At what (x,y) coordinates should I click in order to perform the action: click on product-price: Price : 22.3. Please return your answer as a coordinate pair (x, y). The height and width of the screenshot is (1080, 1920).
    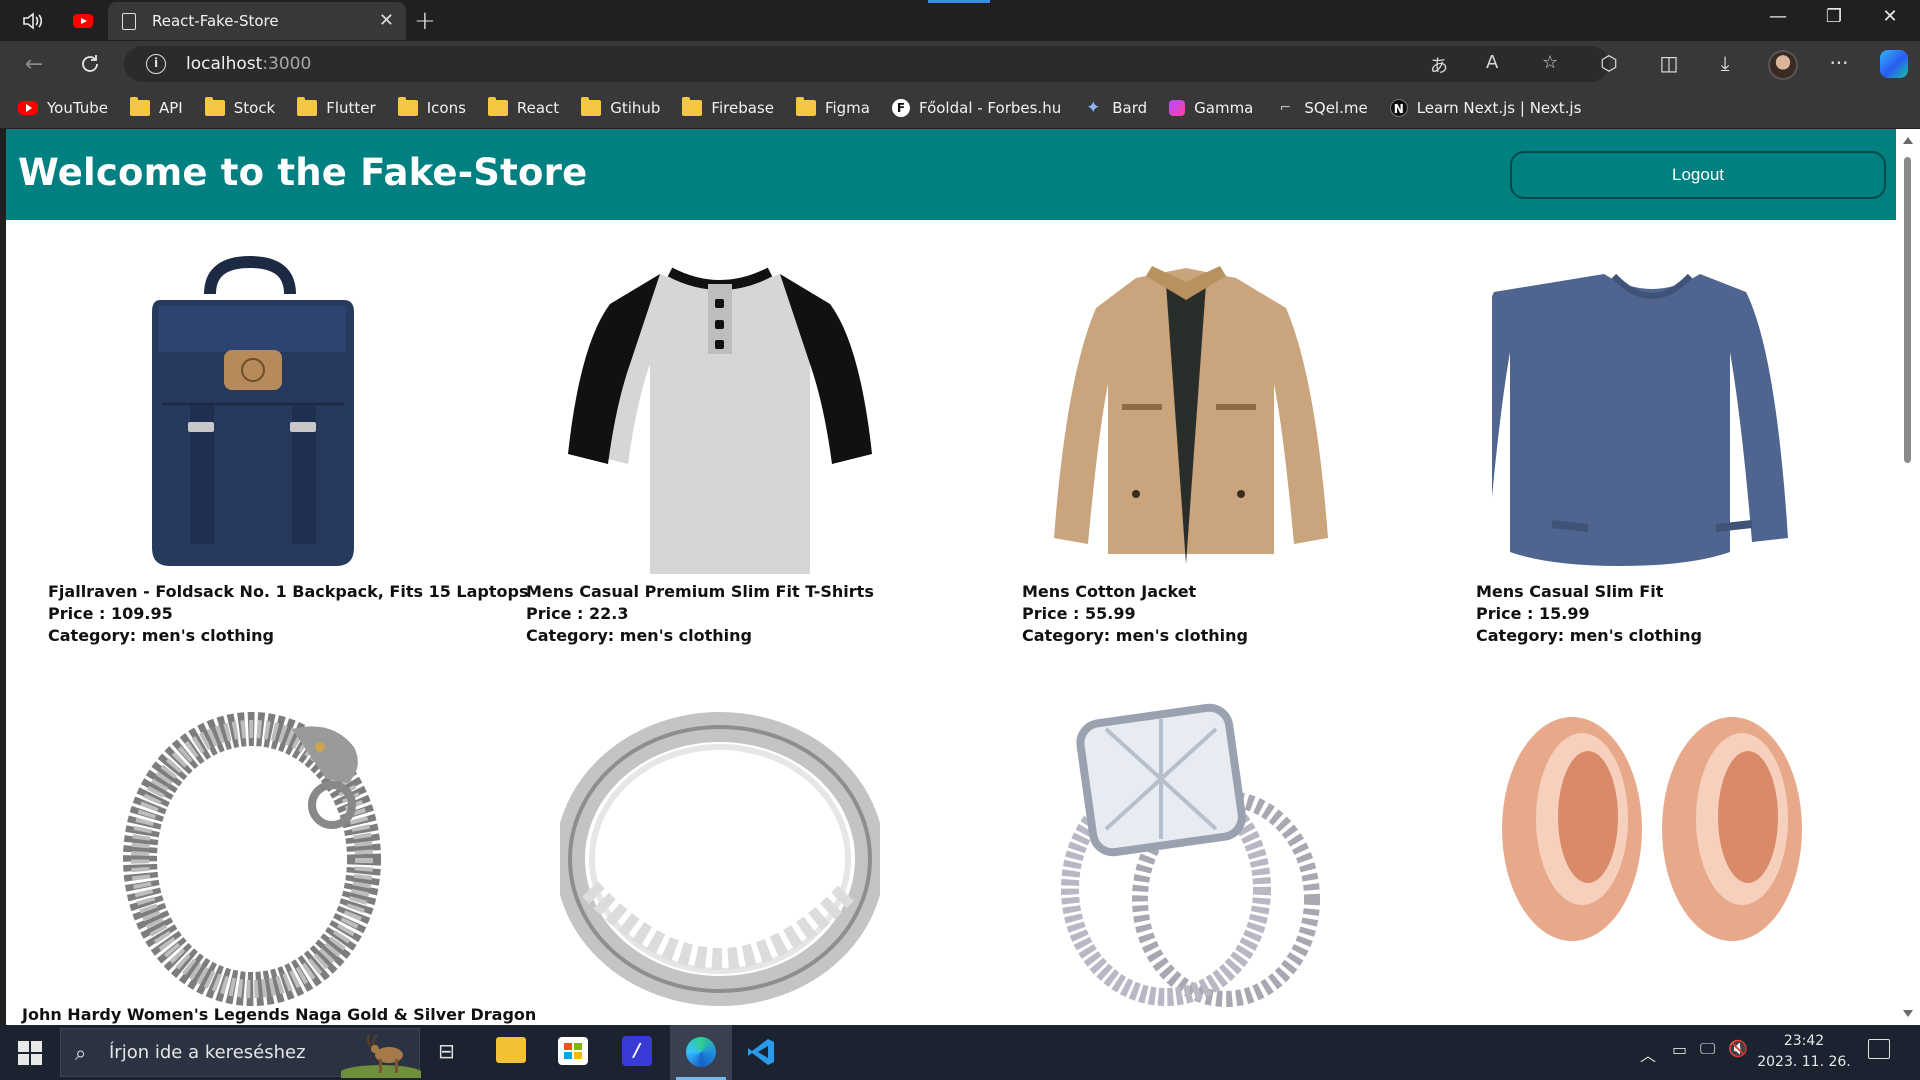
    Looking at the image, I should click on (577, 613).